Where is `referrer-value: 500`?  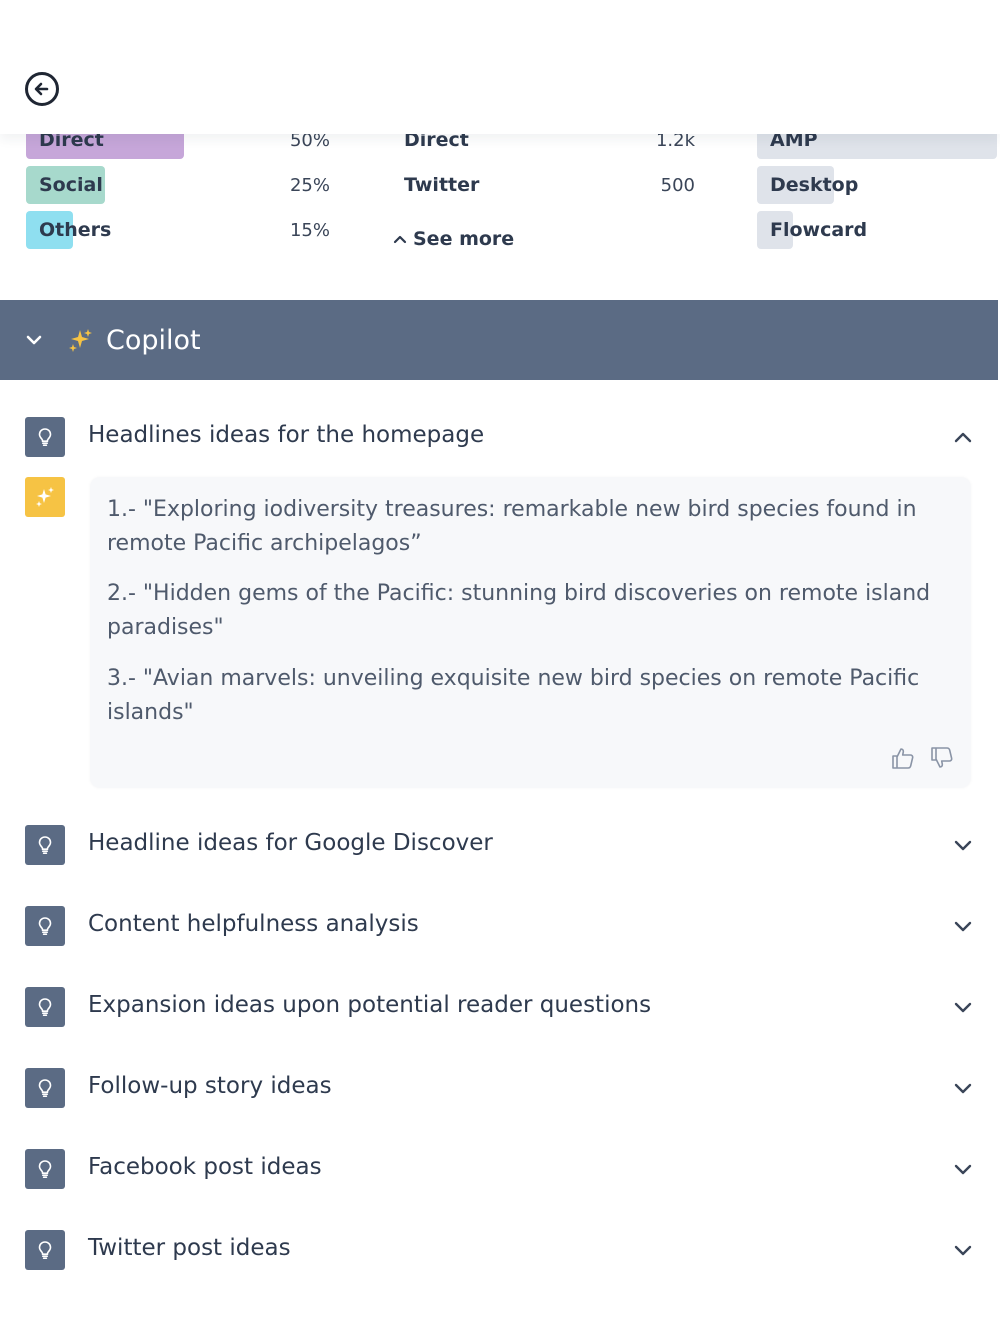
referrer-value: 500 is located at coordinates (677, 185).